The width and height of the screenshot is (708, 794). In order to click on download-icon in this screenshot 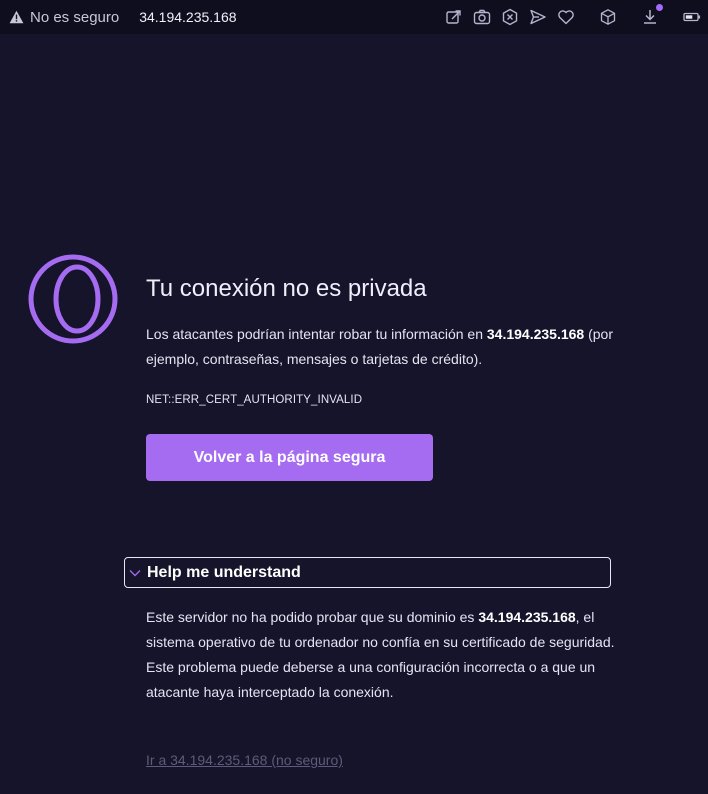, I will do `click(651, 15)`.